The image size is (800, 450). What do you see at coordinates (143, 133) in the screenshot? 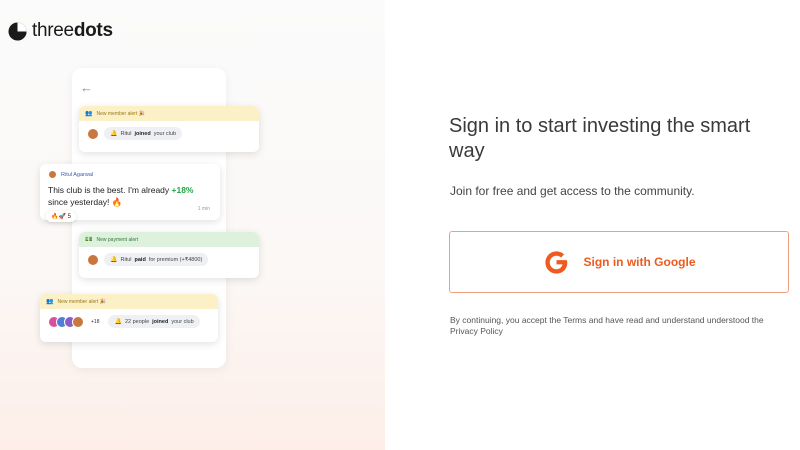
I see `notification-pill: 🔔 Ritul joined your club` at bounding box center [143, 133].